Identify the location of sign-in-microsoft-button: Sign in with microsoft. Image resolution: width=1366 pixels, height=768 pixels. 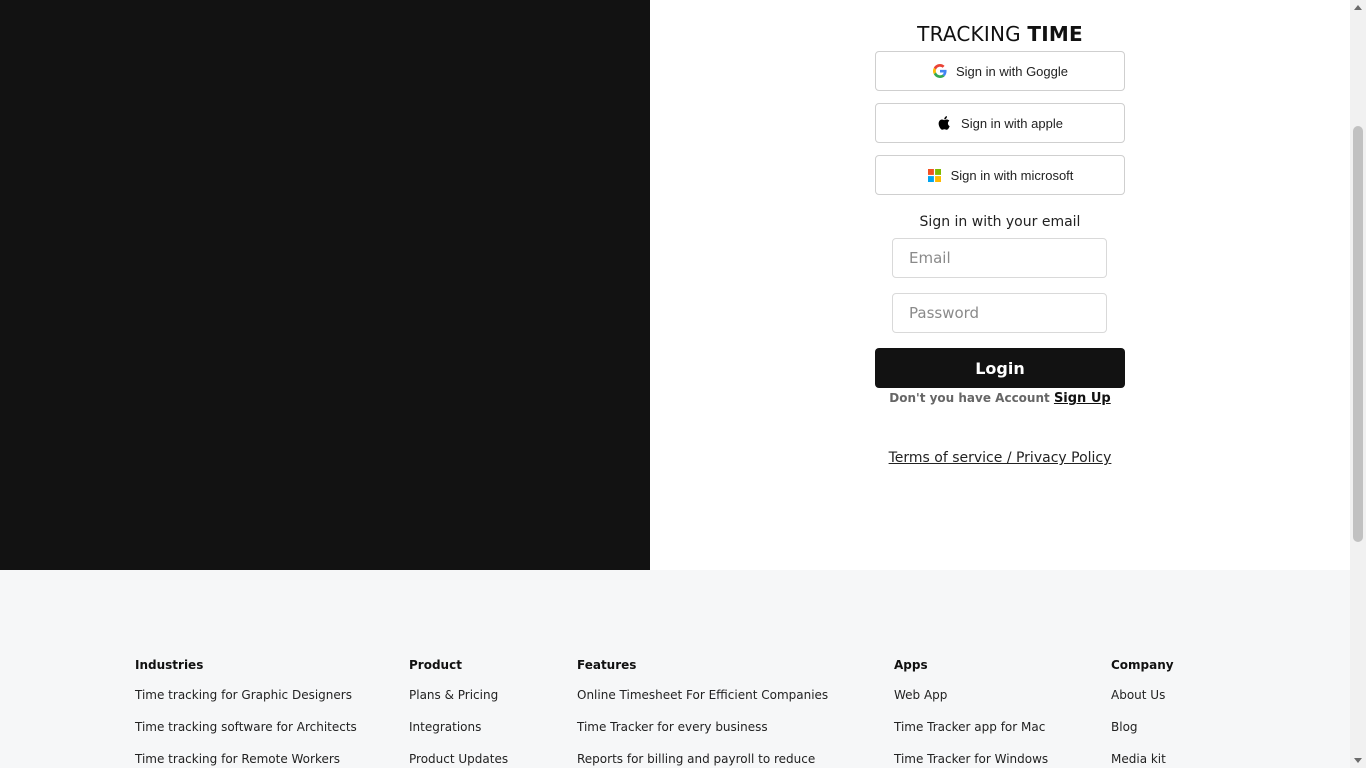
(1000, 175).